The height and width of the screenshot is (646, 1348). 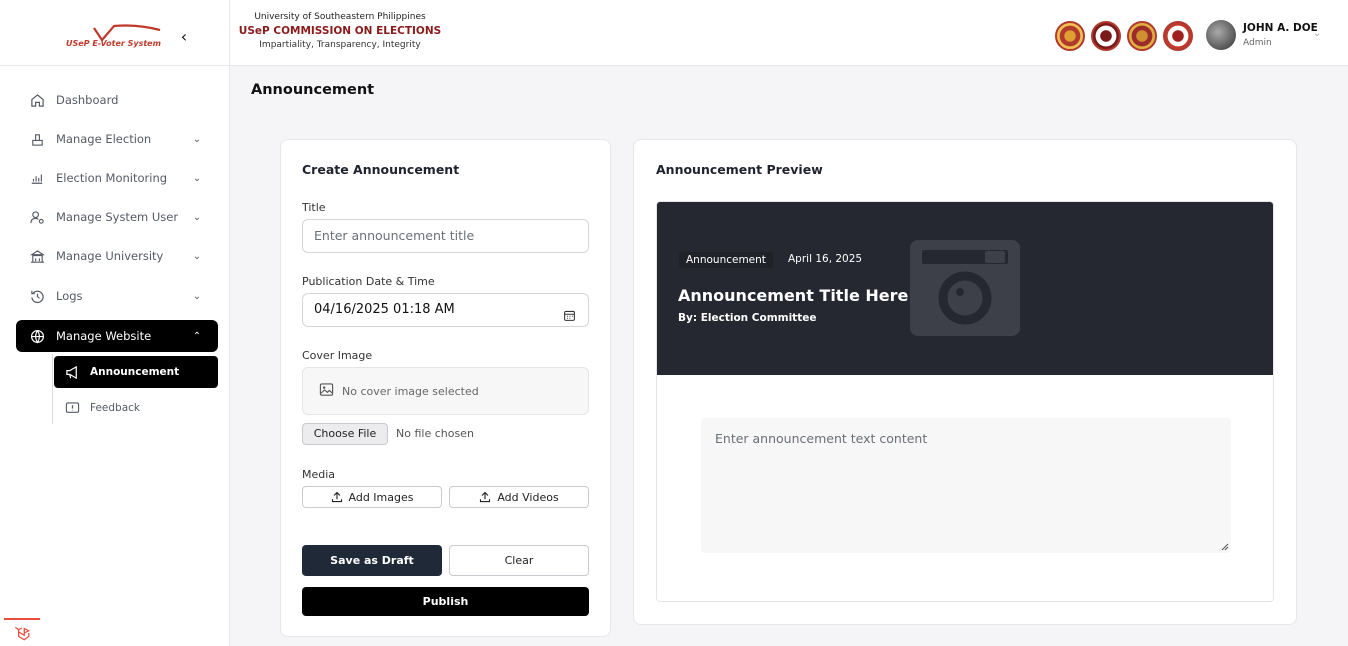 What do you see at coordinates (1257, 43) in the screenshot?
I see `user-role: Admin` at bounding box center [1257, 43].